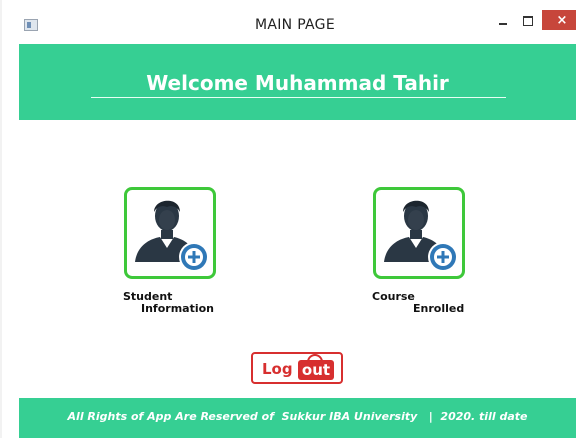  I want to click on close-icon: ×, so click(562, 20).